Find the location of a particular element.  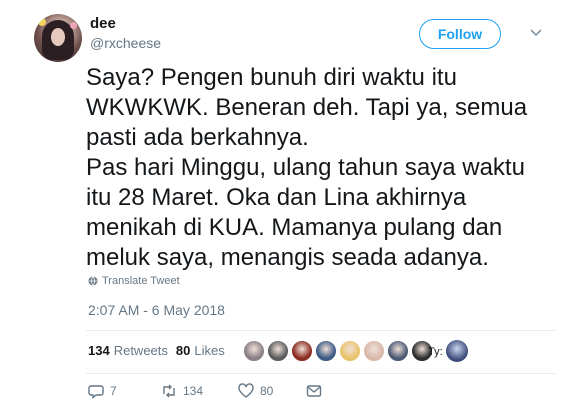

retweet-button: 134 is located at coordinates (182, 391).